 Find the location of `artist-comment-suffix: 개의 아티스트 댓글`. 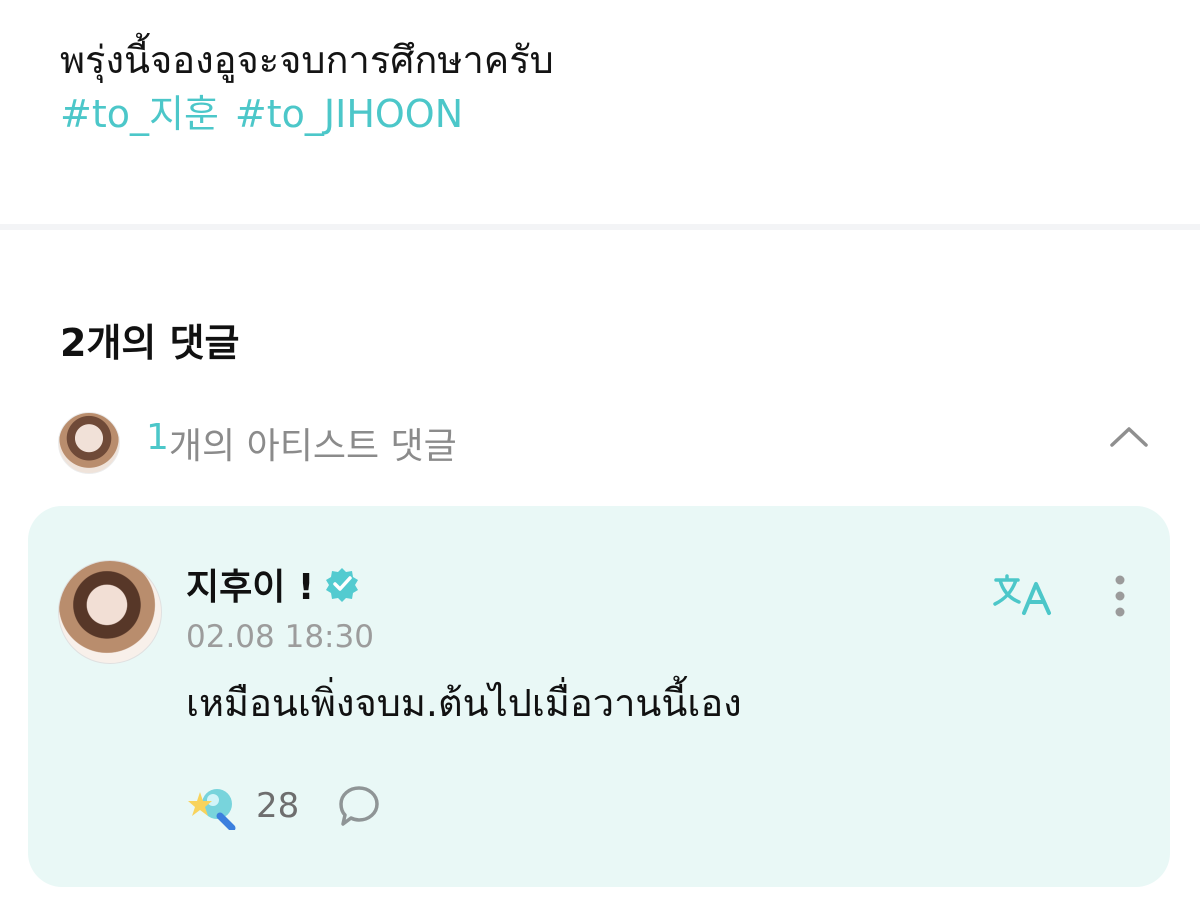

artist-comment-suffix: 개의 아티스트 댓글 is located at coordinates (312, 446).